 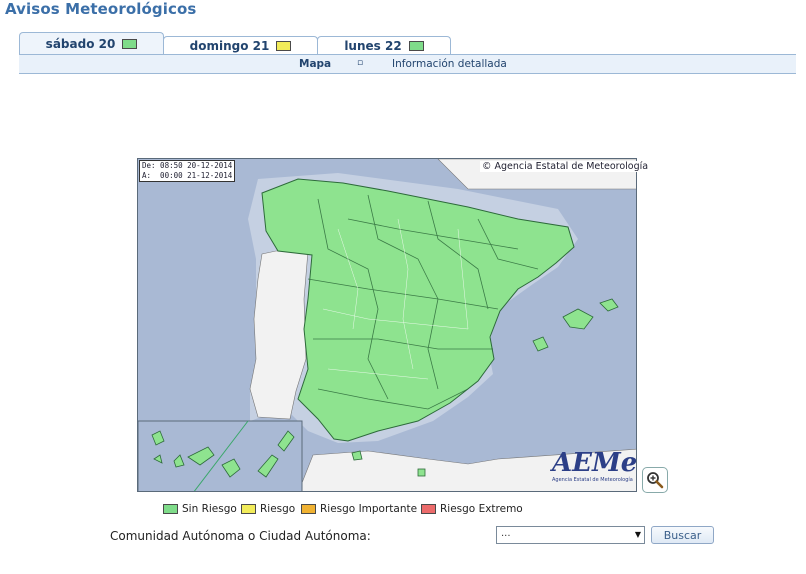 I want to click on tab-label: domingo 21, so click(x=229, y=45).